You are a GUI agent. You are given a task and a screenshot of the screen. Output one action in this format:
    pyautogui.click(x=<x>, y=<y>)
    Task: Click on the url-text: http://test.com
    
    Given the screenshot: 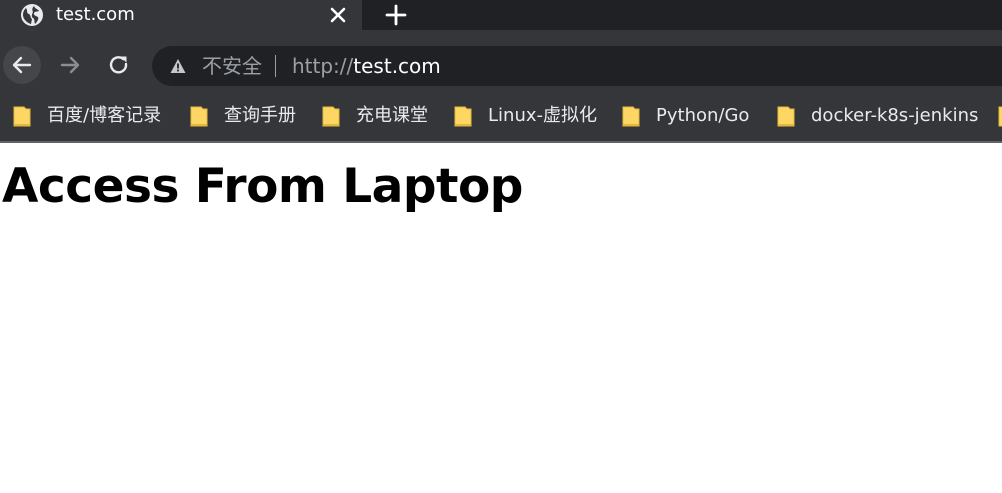 What is the action you would take?
    pyautogui.click(x=366, y=66)
    